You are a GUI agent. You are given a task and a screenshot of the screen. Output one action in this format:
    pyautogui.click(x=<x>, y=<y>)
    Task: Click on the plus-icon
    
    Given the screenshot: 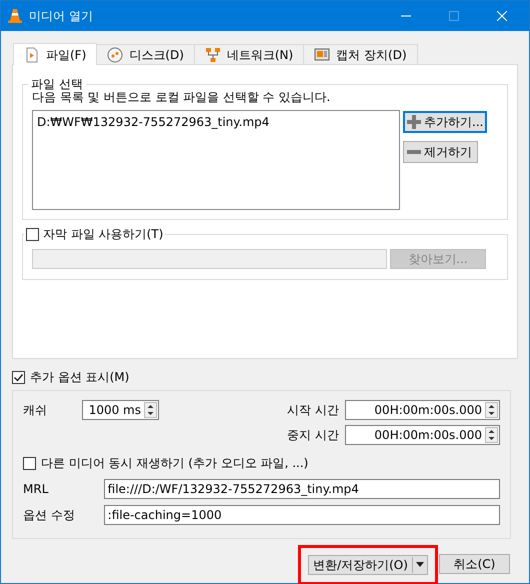 What is the action you would take?
    pyautogui.click(x=414, y=122)
    